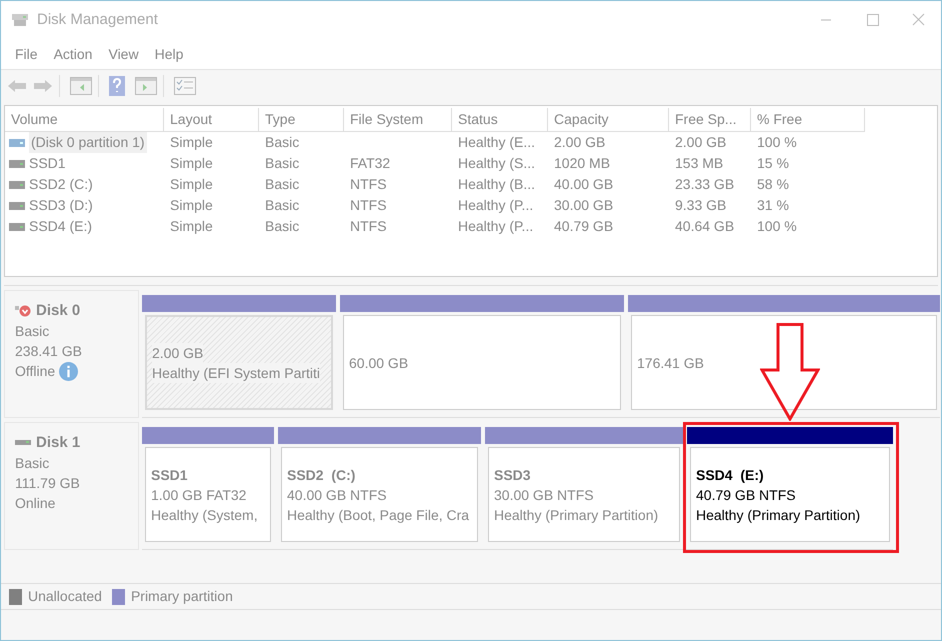 This screenshot has height=641, width=942. I want to click on partition-box: SSD3 30.00 GB NTFS Healthy (Primary Partition), so click(584, 494).